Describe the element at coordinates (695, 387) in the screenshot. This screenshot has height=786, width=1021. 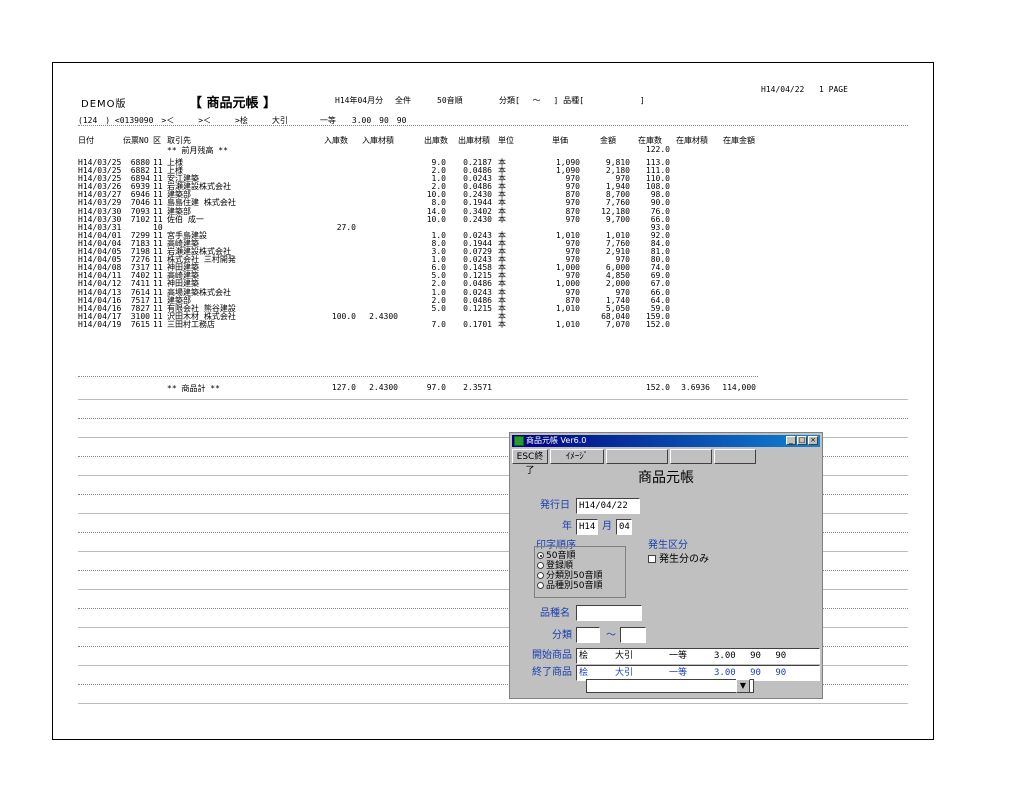
I see `total-stock-vol: 3.6936` at that location.